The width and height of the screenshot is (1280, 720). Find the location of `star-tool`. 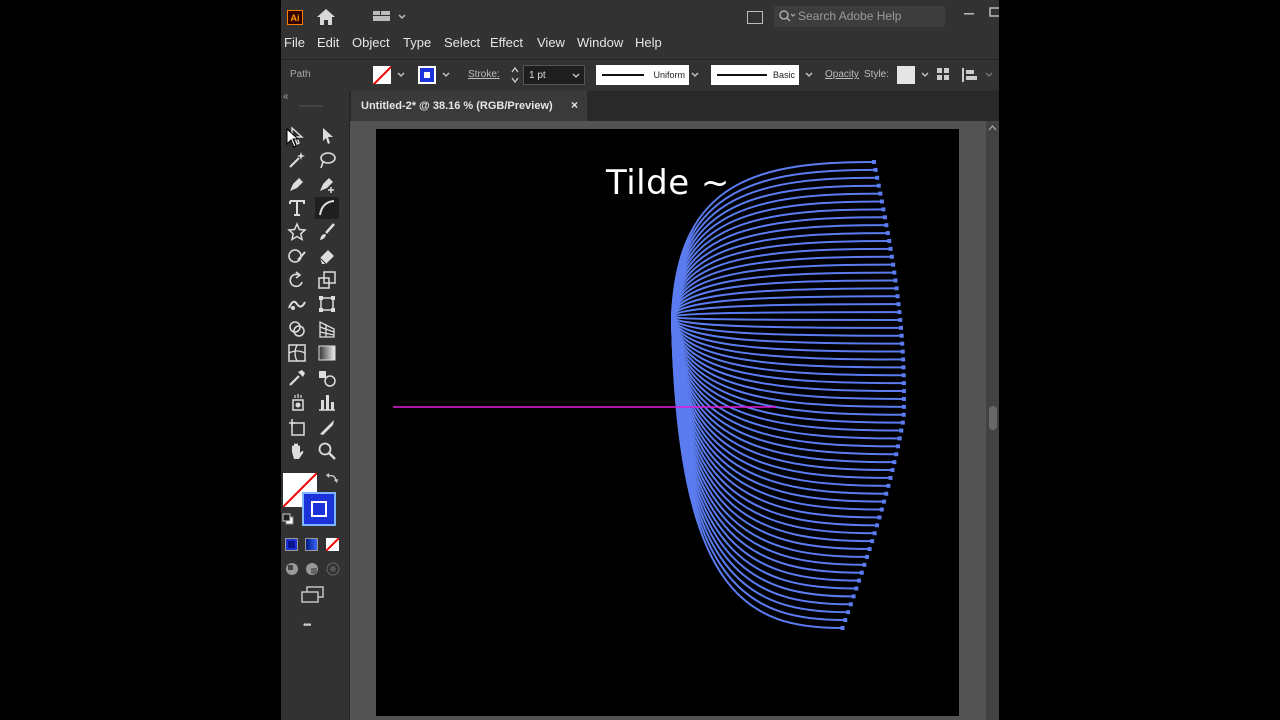

star-tool is located at coordinates (297, 232).